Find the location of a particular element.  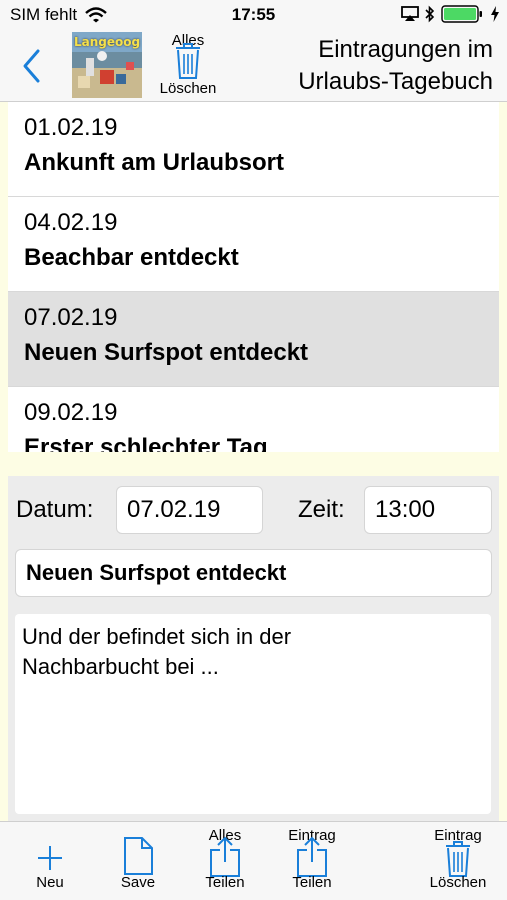

share-entry-label-bottom: Teilen is located at coordinates (312, 882).